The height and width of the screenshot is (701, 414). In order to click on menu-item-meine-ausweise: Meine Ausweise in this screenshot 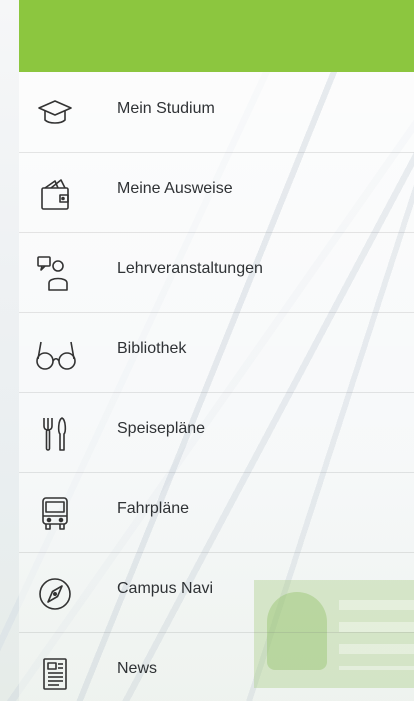, I will do `click(216, 192)`.